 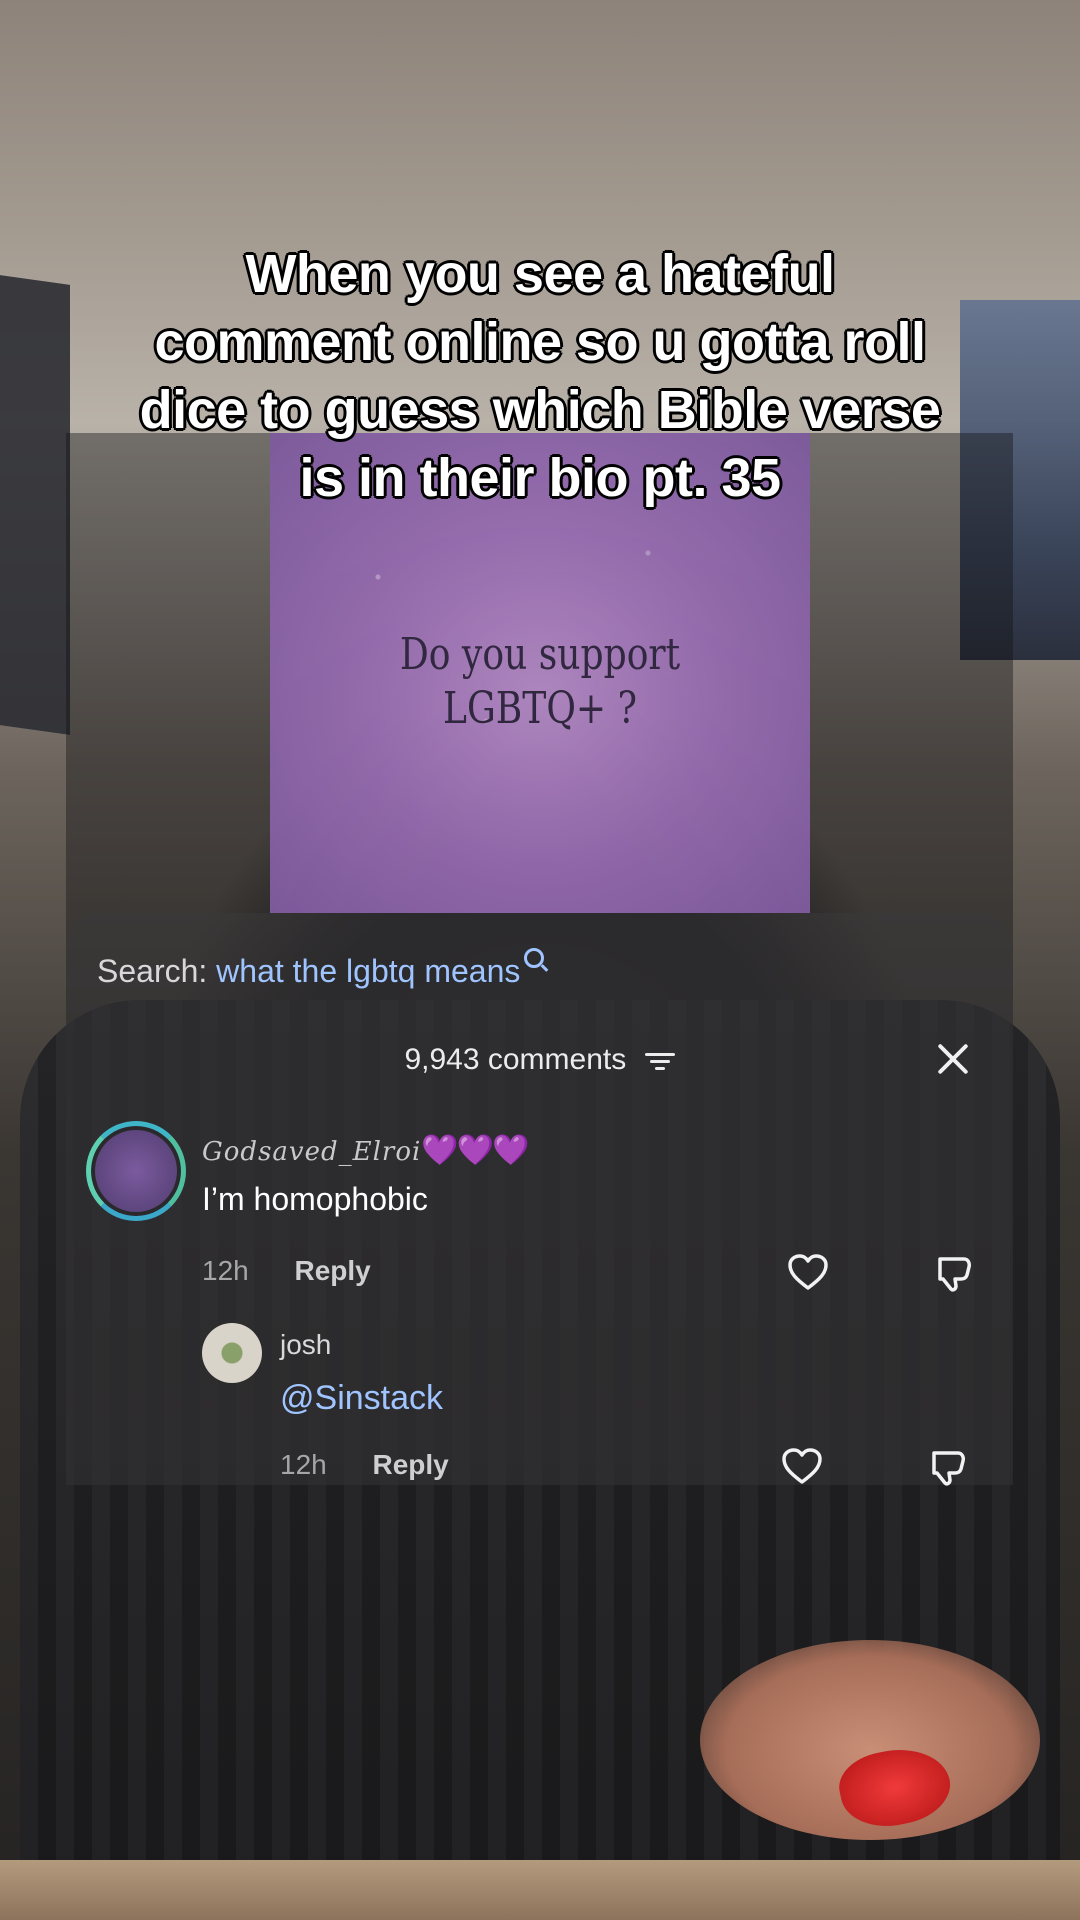 What do you see at coordinates (361, 1398) in the screenshot?
I see `comment-mention: @Sinstack` at bounding box center [361, 1398].